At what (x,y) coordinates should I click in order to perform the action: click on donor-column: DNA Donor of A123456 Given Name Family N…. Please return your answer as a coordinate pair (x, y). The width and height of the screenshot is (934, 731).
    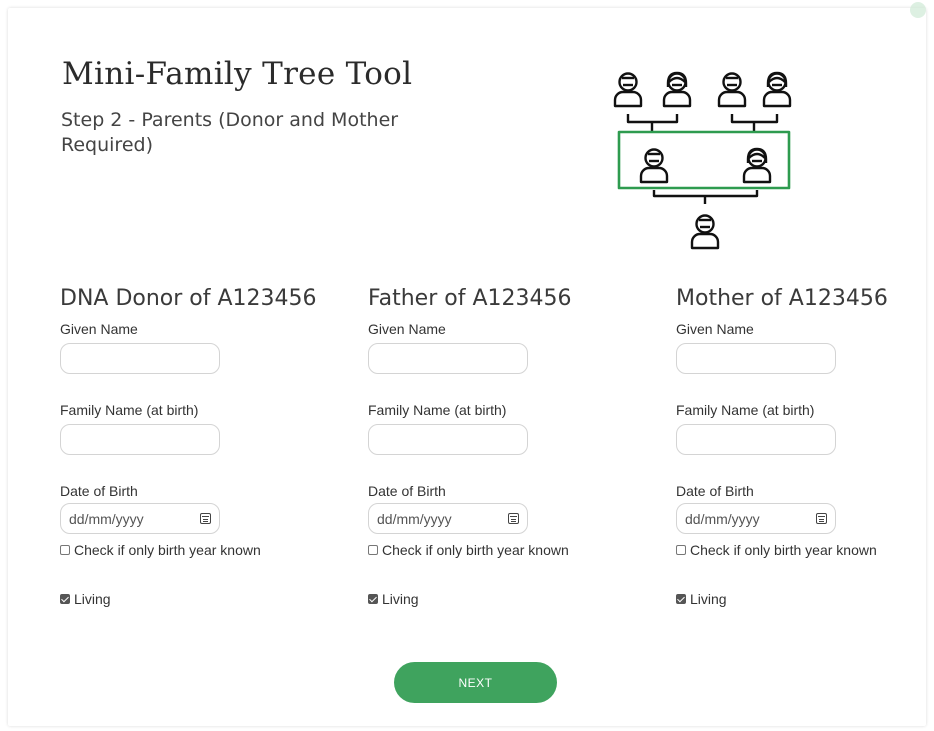
    Looking at the image, I should click on (205, 446).